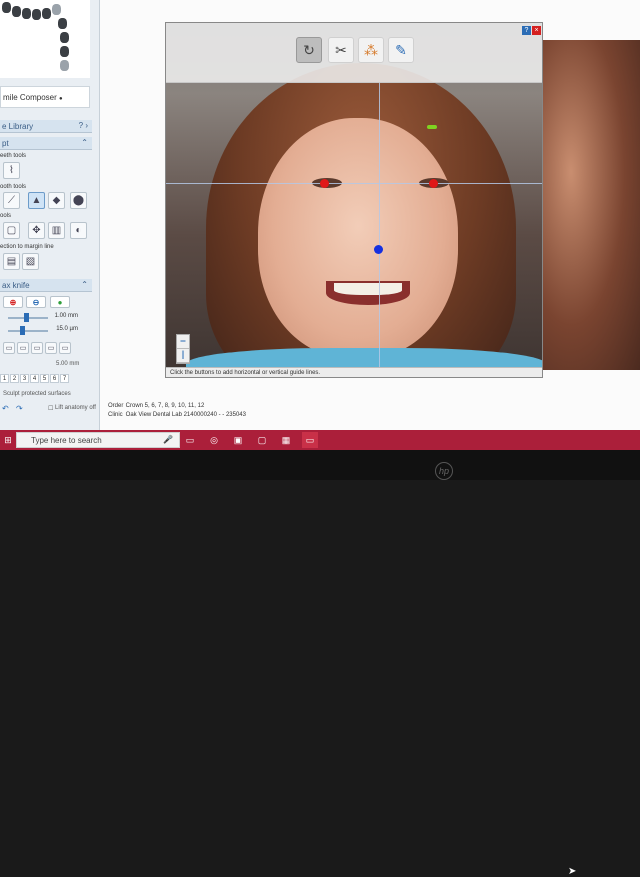 This screenshot has width=640, height=877. Describe the element at coordinates (11, 200) in the screenshot. I see `sculpt-tool-button: ⟋` at that location.